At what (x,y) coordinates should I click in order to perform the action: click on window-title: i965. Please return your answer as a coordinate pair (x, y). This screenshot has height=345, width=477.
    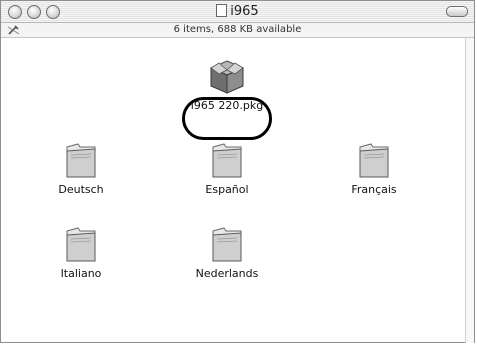
    Looking at the image, I should click on (237, 11).